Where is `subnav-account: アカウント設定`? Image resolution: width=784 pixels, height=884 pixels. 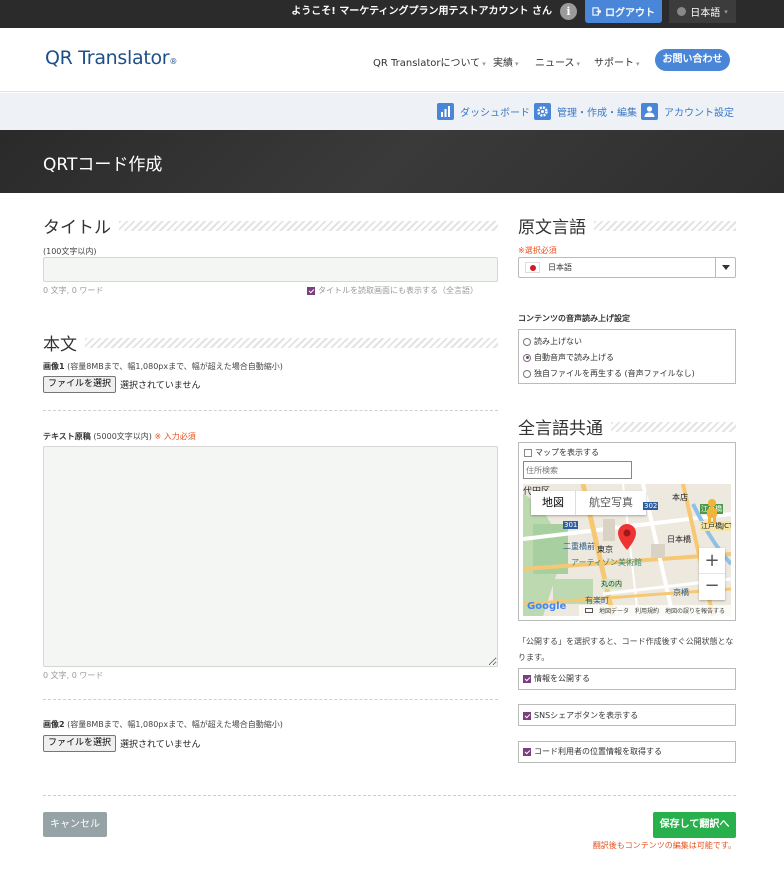
subnav-account: アカウント設定 is located at coordinates (687, 111).